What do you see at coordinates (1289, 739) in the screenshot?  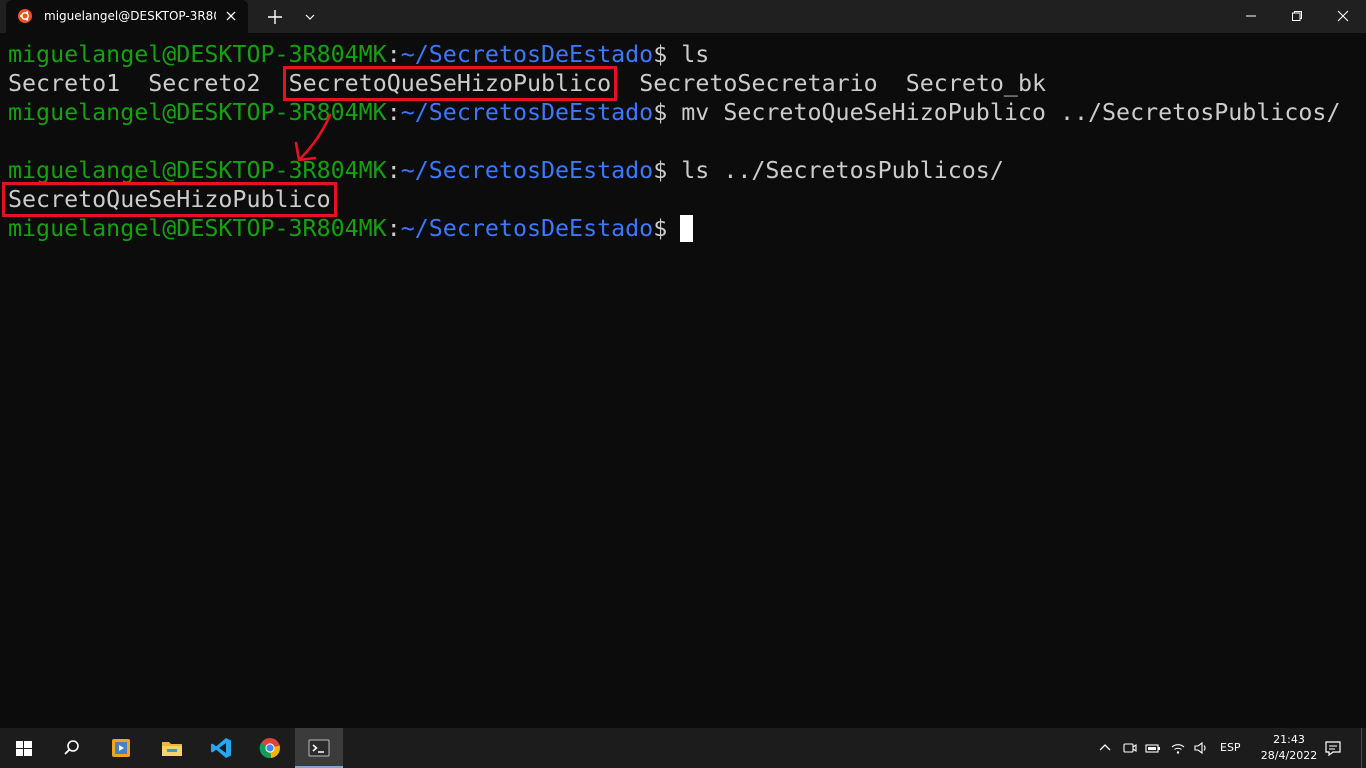 I see `clock-time: 21:43` at bounding box center [1289, 739].